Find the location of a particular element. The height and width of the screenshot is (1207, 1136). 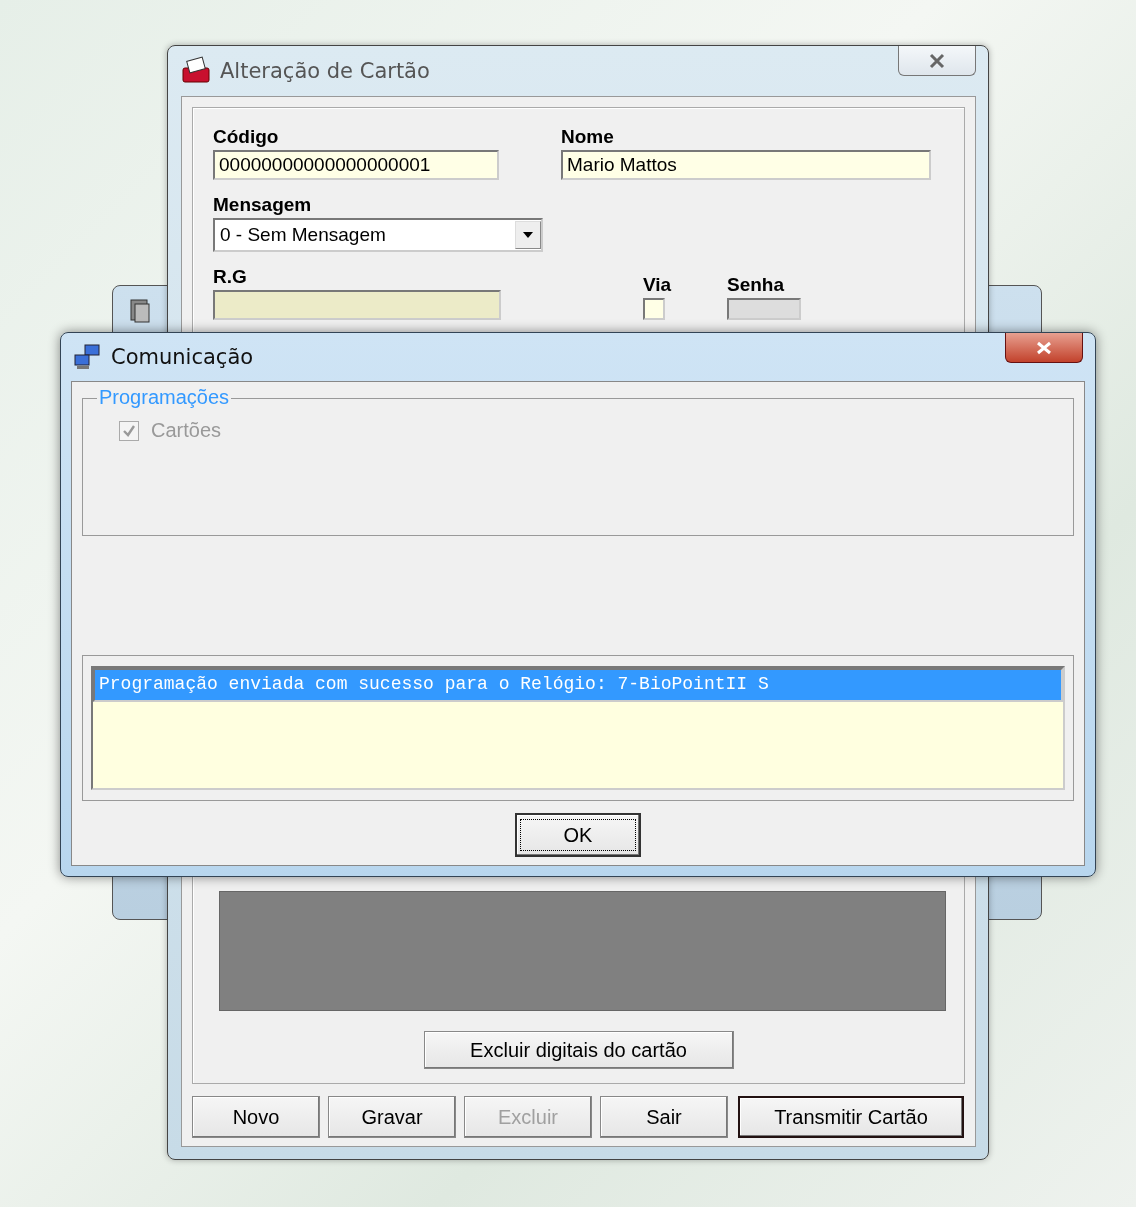

text-field: 00000000000000000001 is located at coordinates (356, 165).